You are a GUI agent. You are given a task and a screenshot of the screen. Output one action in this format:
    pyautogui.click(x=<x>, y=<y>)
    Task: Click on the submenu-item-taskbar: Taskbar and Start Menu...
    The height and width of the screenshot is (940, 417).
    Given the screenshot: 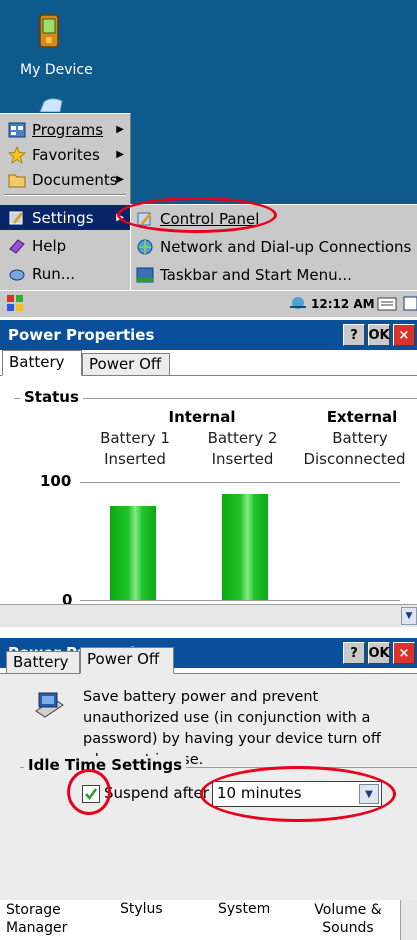 What is the action you would take?
    pyautogui.click(x=274, y=275)
    